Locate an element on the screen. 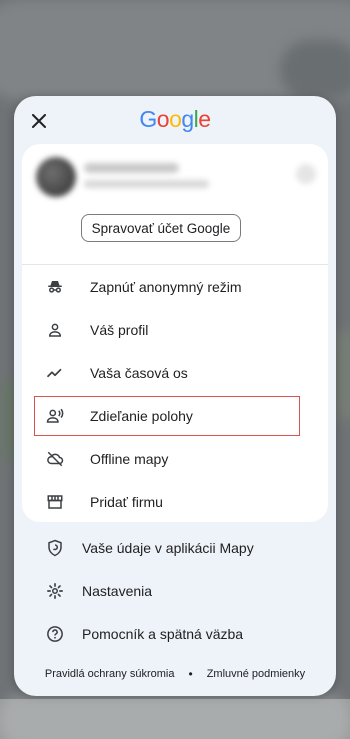 The height and width of the screenshot is (739, 350). offline-cloud-icon is located at coordinates (55, 459).